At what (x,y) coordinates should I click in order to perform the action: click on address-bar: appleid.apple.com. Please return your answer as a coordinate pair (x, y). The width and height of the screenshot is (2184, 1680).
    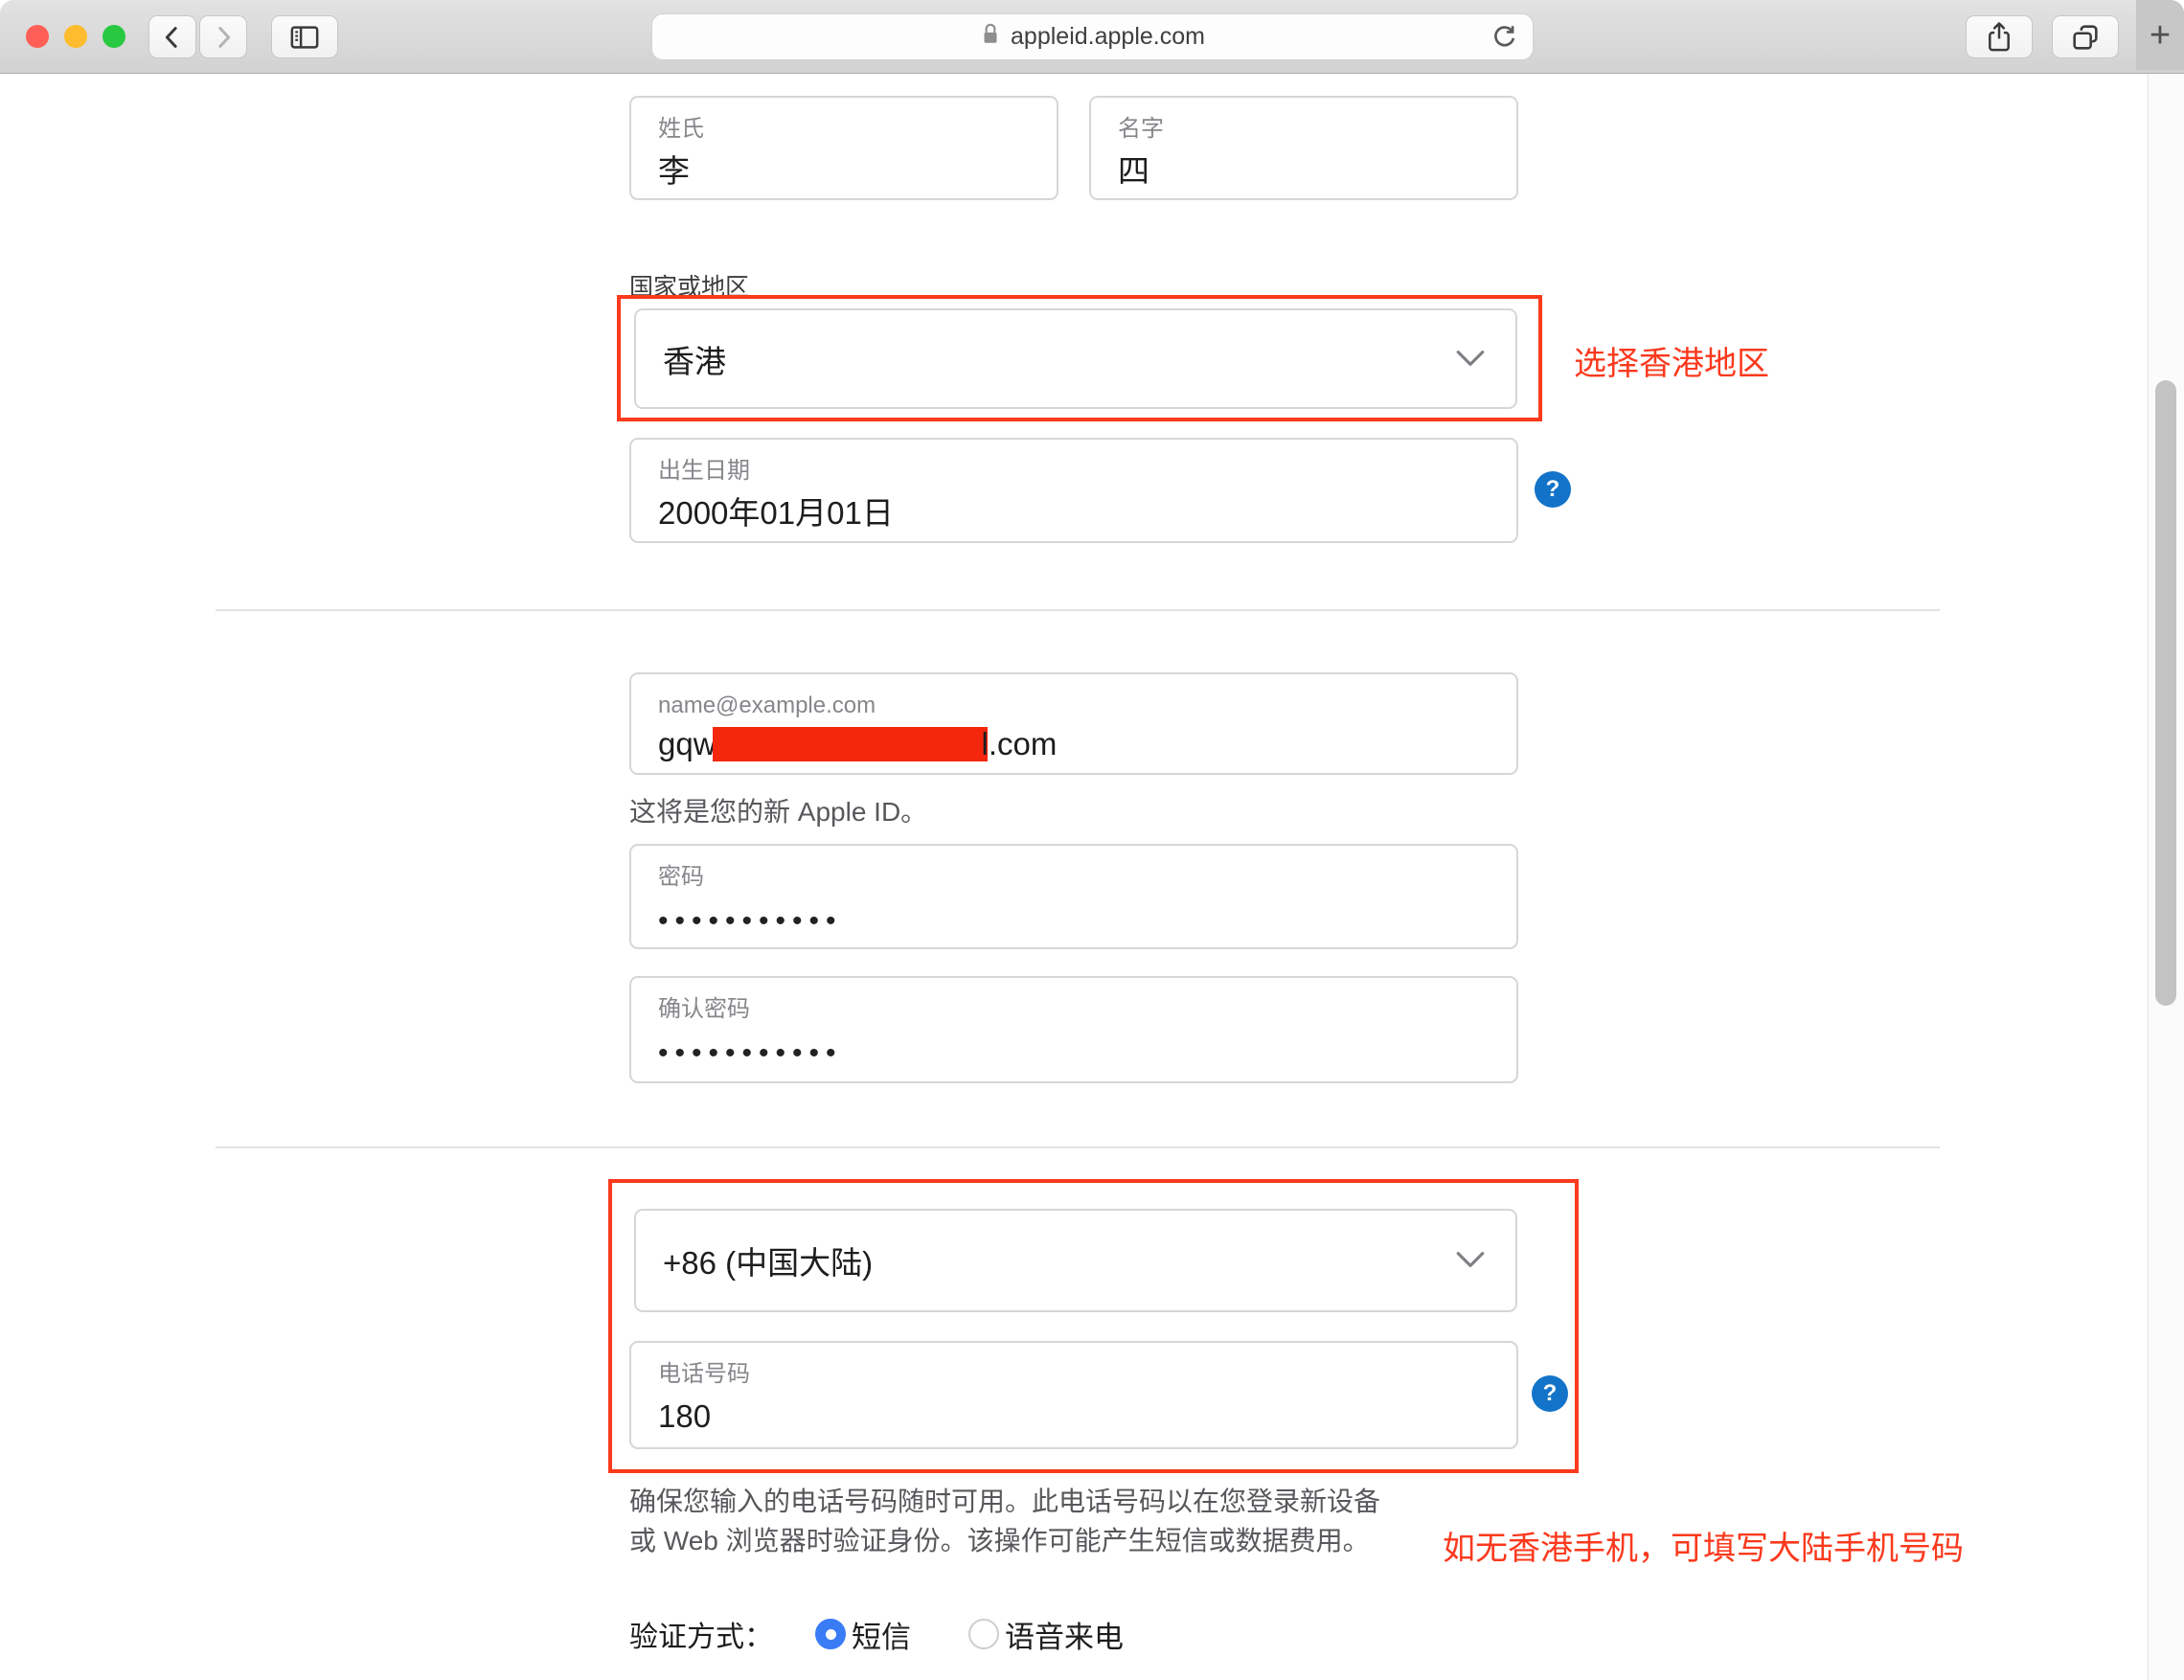
    Looking at the image, I should click on (1092, 36).